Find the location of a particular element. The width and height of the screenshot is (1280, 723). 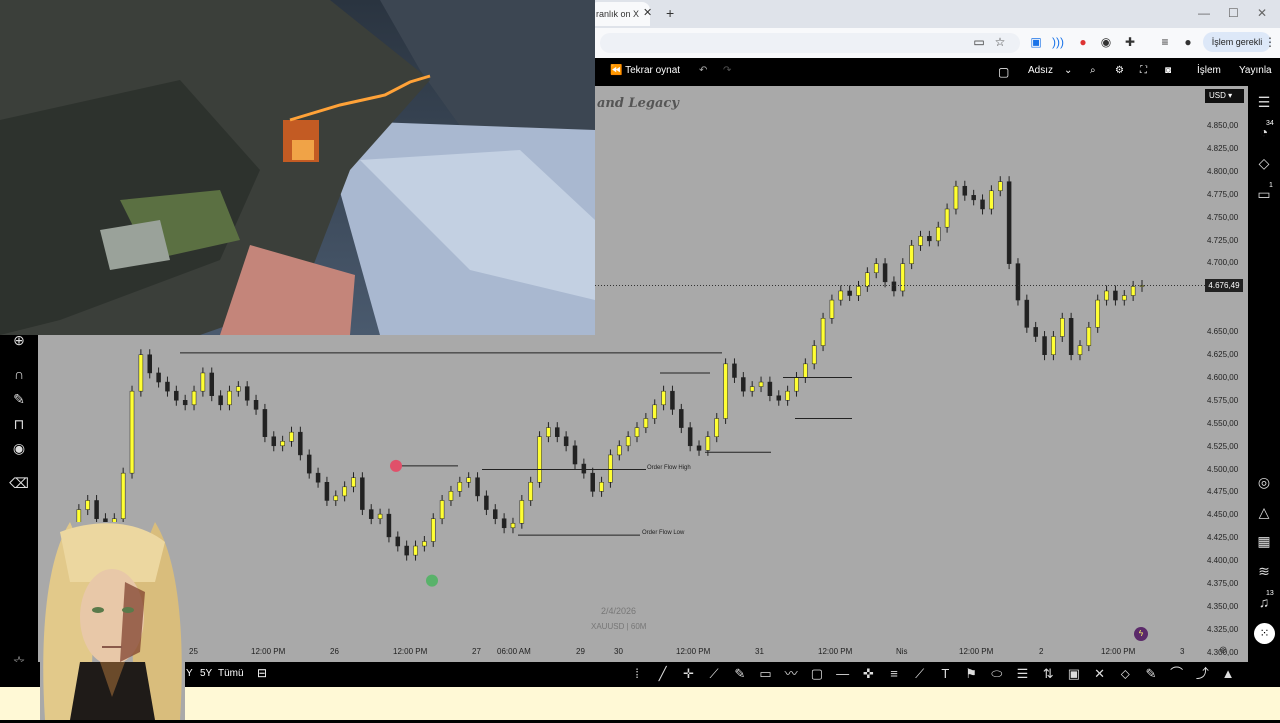

brush-icon: ✎ is located at coordinates (740, 674).